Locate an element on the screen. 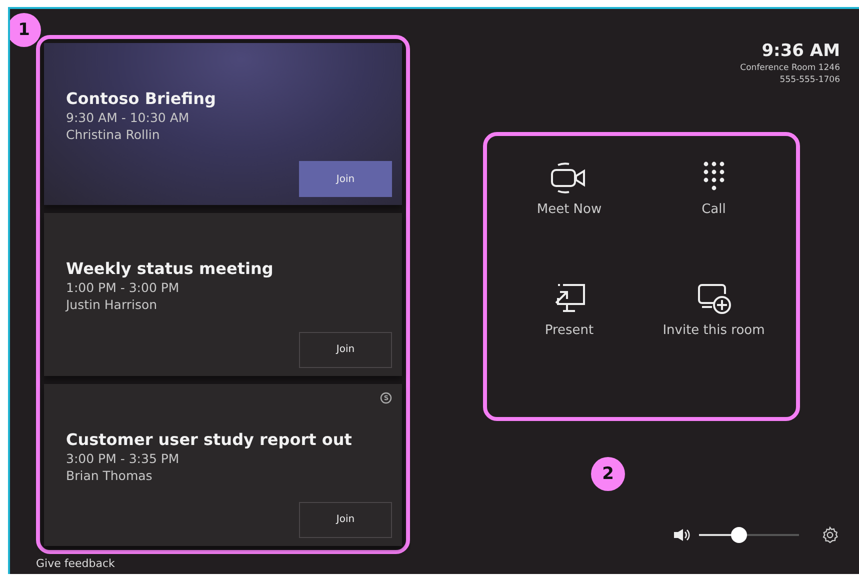  action-button: Meet Now is located at coordinates (569, 216).